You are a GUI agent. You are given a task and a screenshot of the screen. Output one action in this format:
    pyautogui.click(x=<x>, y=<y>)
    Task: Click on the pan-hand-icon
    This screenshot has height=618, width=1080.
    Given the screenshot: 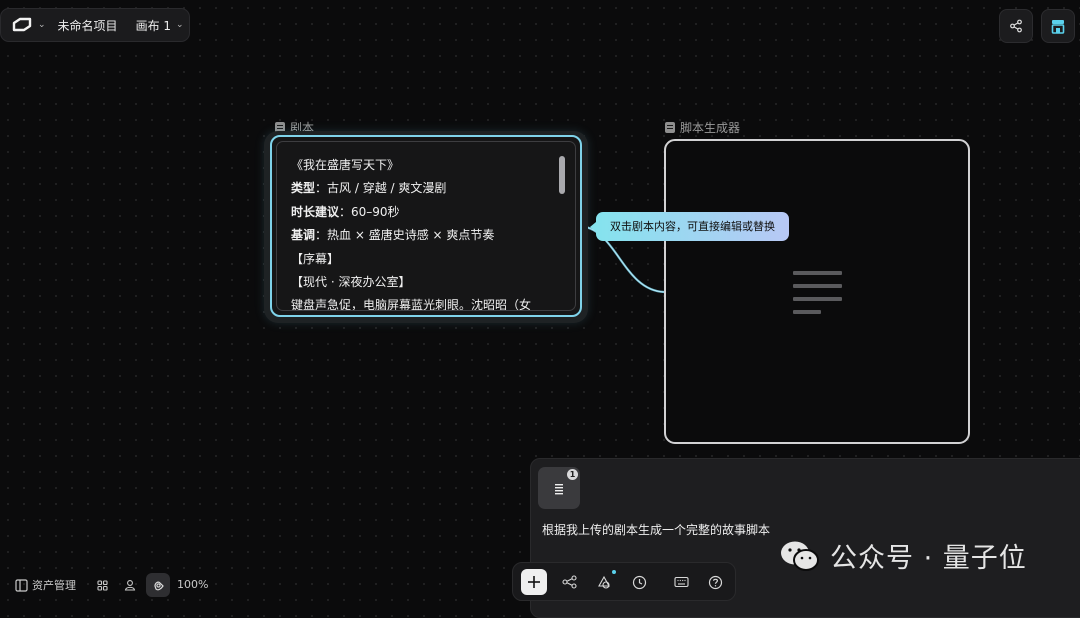 What is the action you would take?
    pyautogui.click(x=158, y=585)
    